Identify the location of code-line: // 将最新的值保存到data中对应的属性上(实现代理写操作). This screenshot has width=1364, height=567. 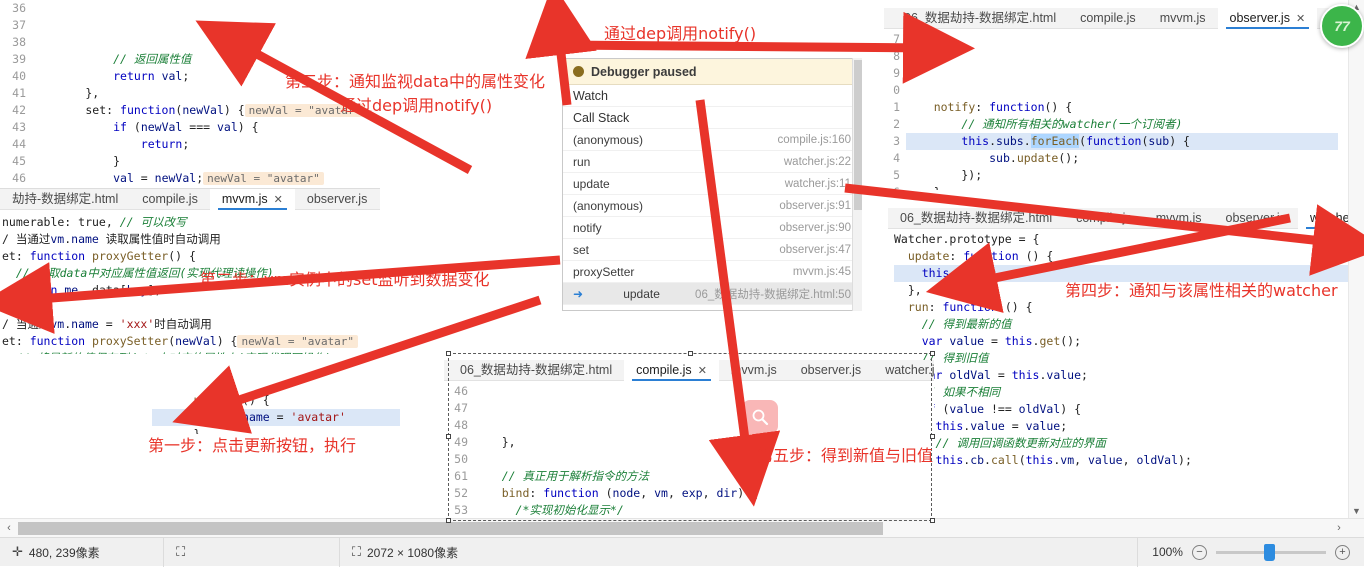
(191, 352).